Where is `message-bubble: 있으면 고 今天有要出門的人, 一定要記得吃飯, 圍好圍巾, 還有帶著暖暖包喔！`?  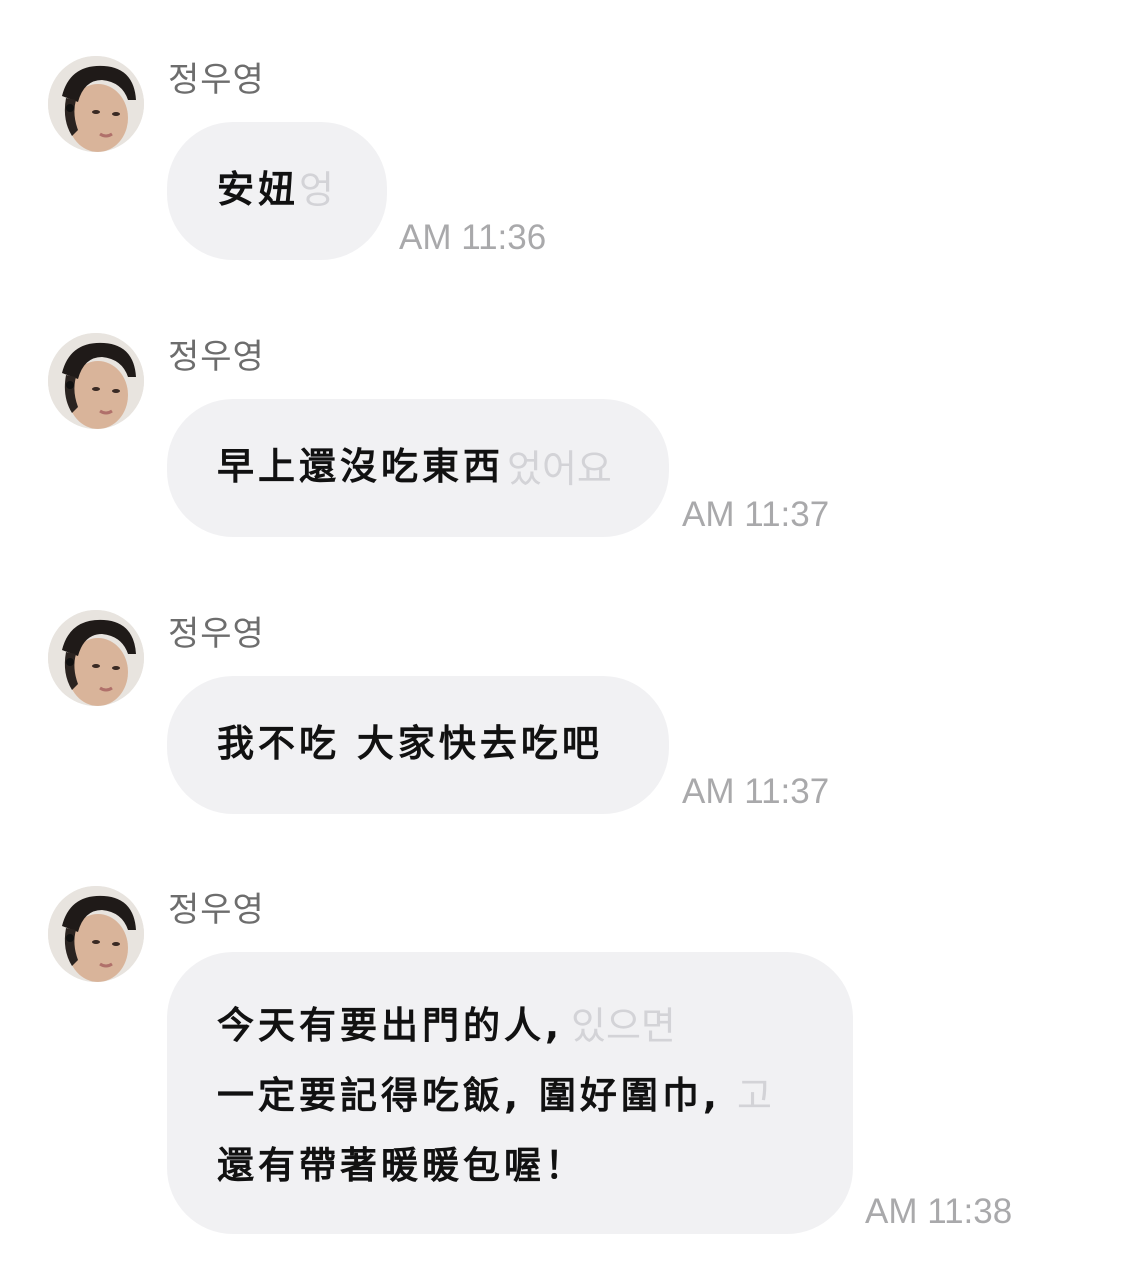
message-bubble: 있으면 고 今天有要出門的人, 一定要記得吃飯, 圍好圍巾, 還有帶著暖暖包喔！ is located at coordinates (510, 1093).